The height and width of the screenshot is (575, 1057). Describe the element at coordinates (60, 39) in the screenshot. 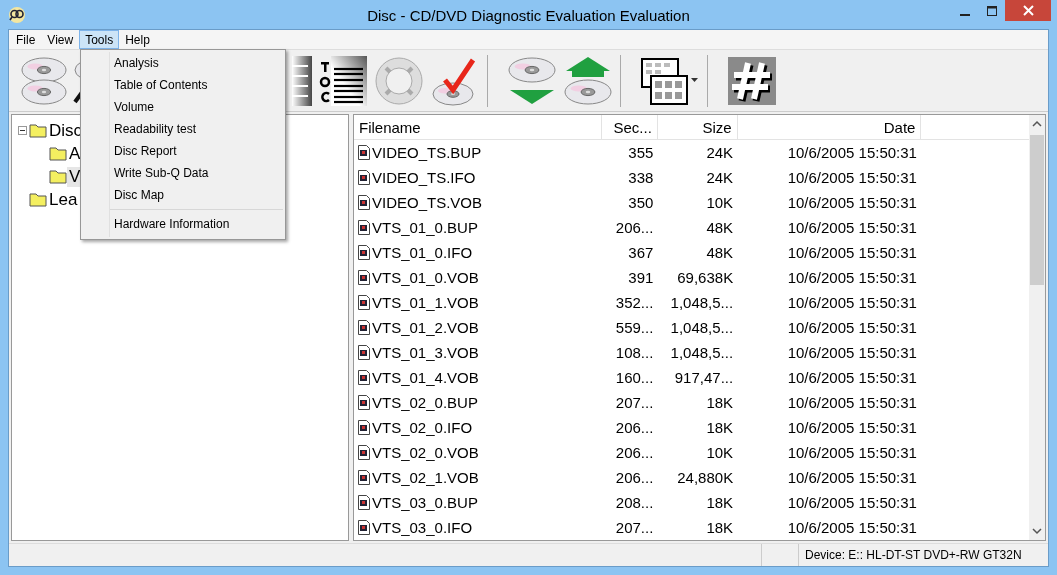

I see `menu-item: View` at that location.